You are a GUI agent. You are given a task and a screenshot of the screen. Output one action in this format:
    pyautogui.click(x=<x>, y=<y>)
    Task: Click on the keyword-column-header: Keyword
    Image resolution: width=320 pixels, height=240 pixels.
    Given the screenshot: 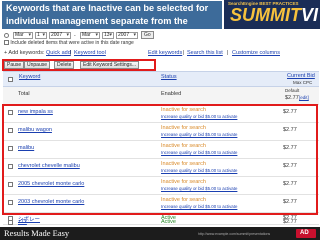 What is the action you would take?
    pyautogui.click(x=29, y=77)
    